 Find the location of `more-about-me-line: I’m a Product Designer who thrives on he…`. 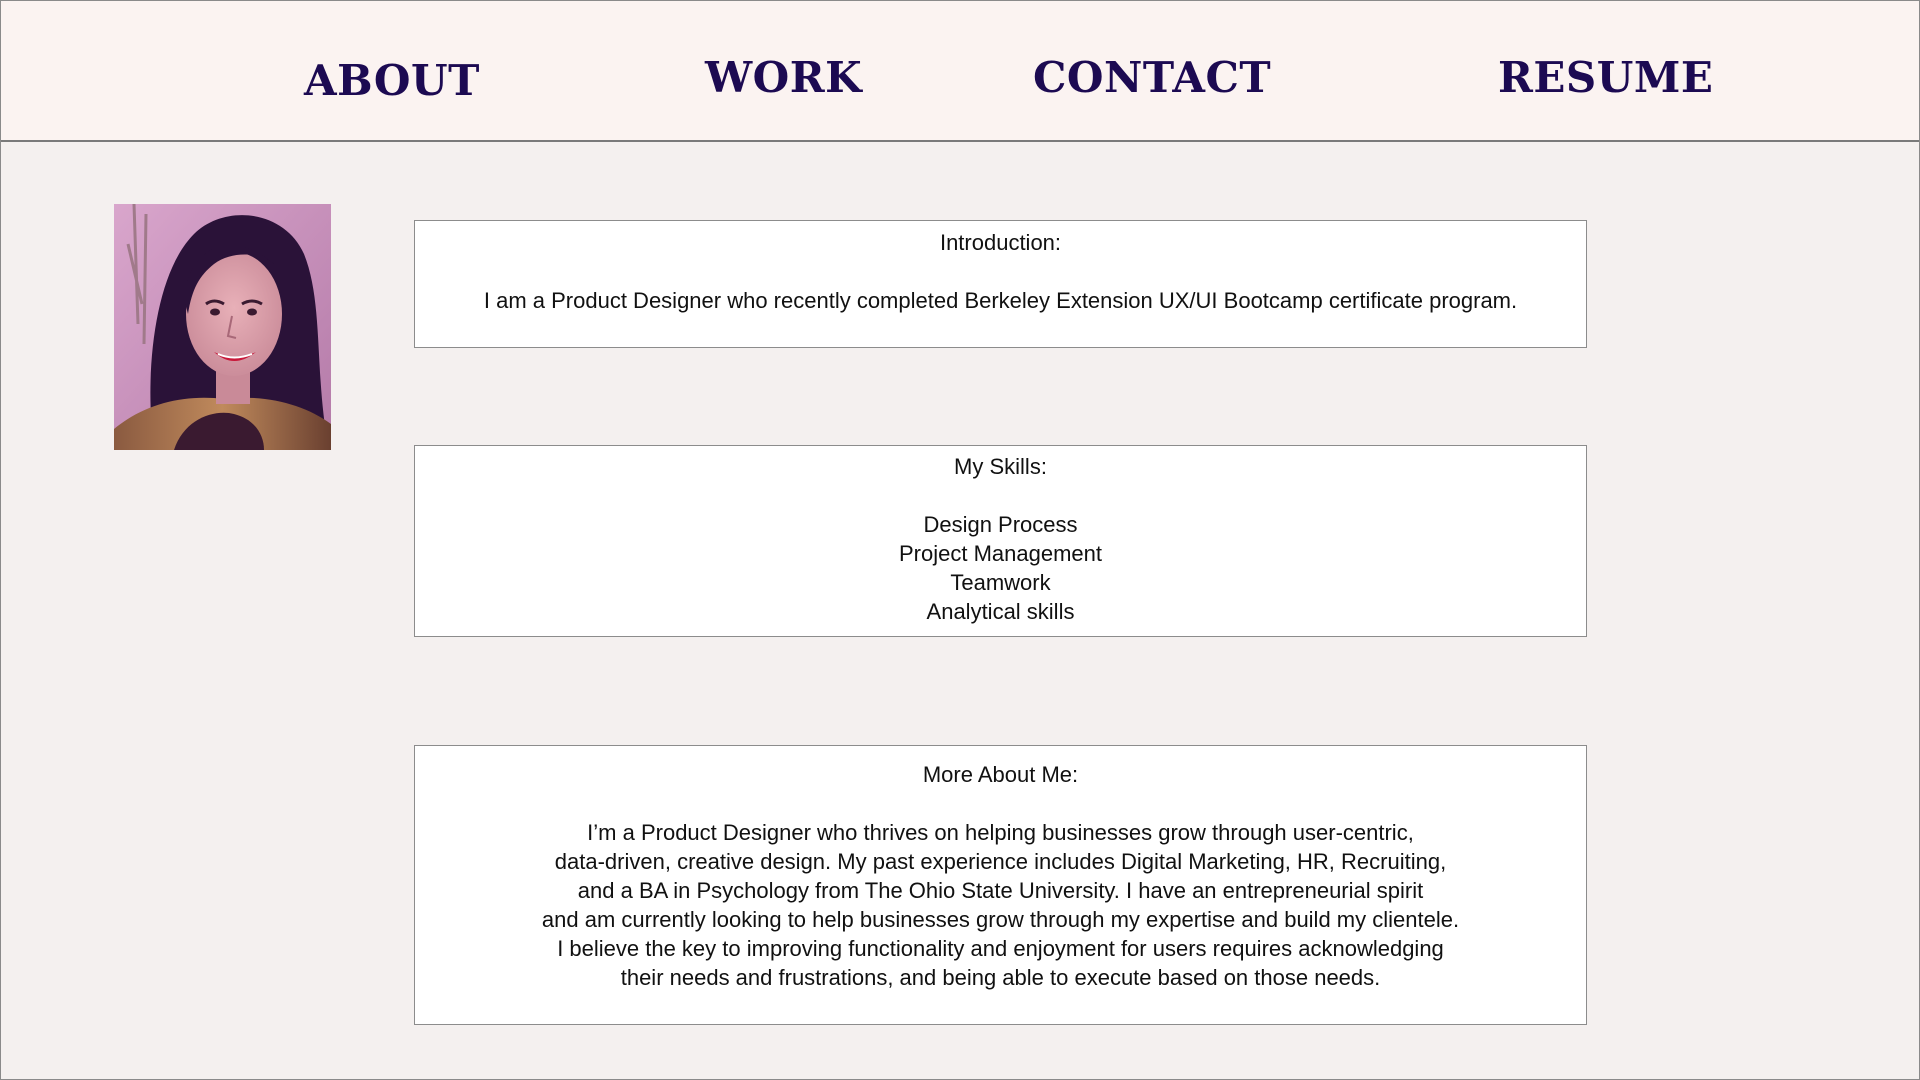

more-about-me-line: I’m a Product Designer who thrives on he… is located at coordinates (1000, 832).